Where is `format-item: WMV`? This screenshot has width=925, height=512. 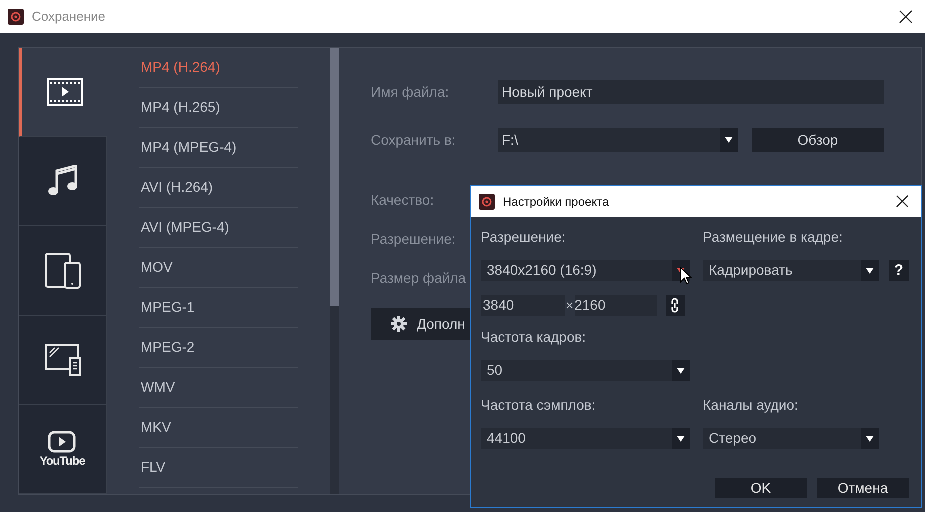 format-item: WMV is located at coordinates (218, 388).